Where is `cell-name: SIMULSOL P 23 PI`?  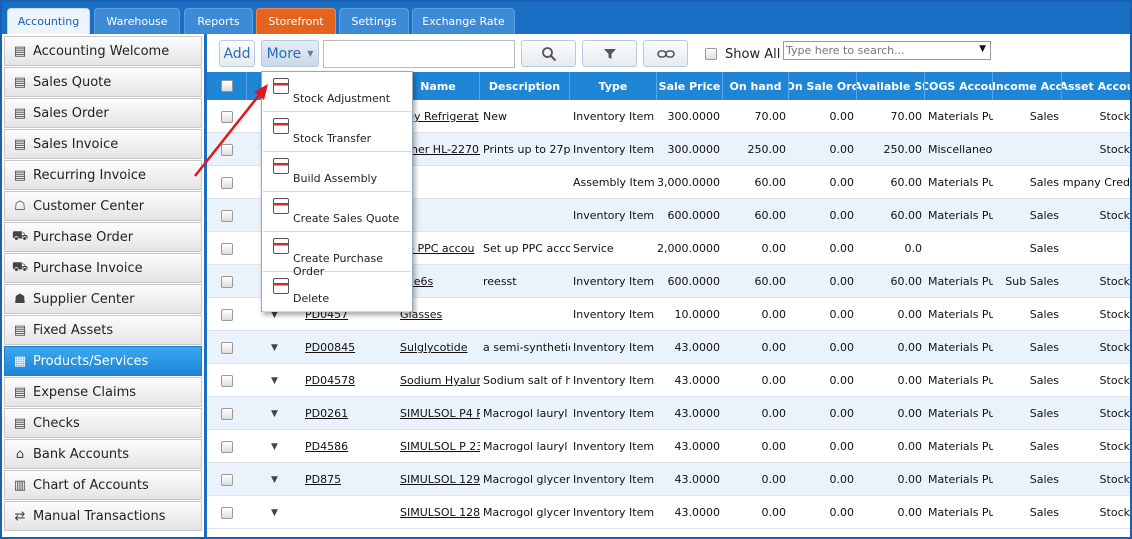
cell-name: SIMULSOL P 23 PI is located at coordinates (438, 446).